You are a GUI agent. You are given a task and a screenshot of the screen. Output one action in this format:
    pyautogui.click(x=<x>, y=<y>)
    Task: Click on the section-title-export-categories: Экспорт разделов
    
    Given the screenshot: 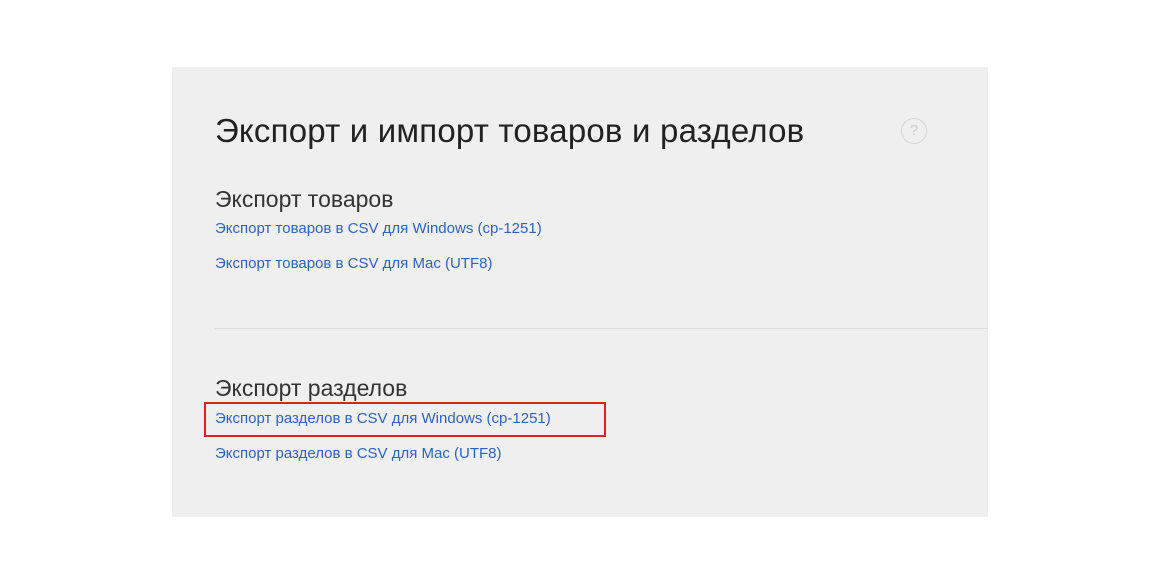 What is the action you would take?
    pyautogui.click(x=311, y=388)
    